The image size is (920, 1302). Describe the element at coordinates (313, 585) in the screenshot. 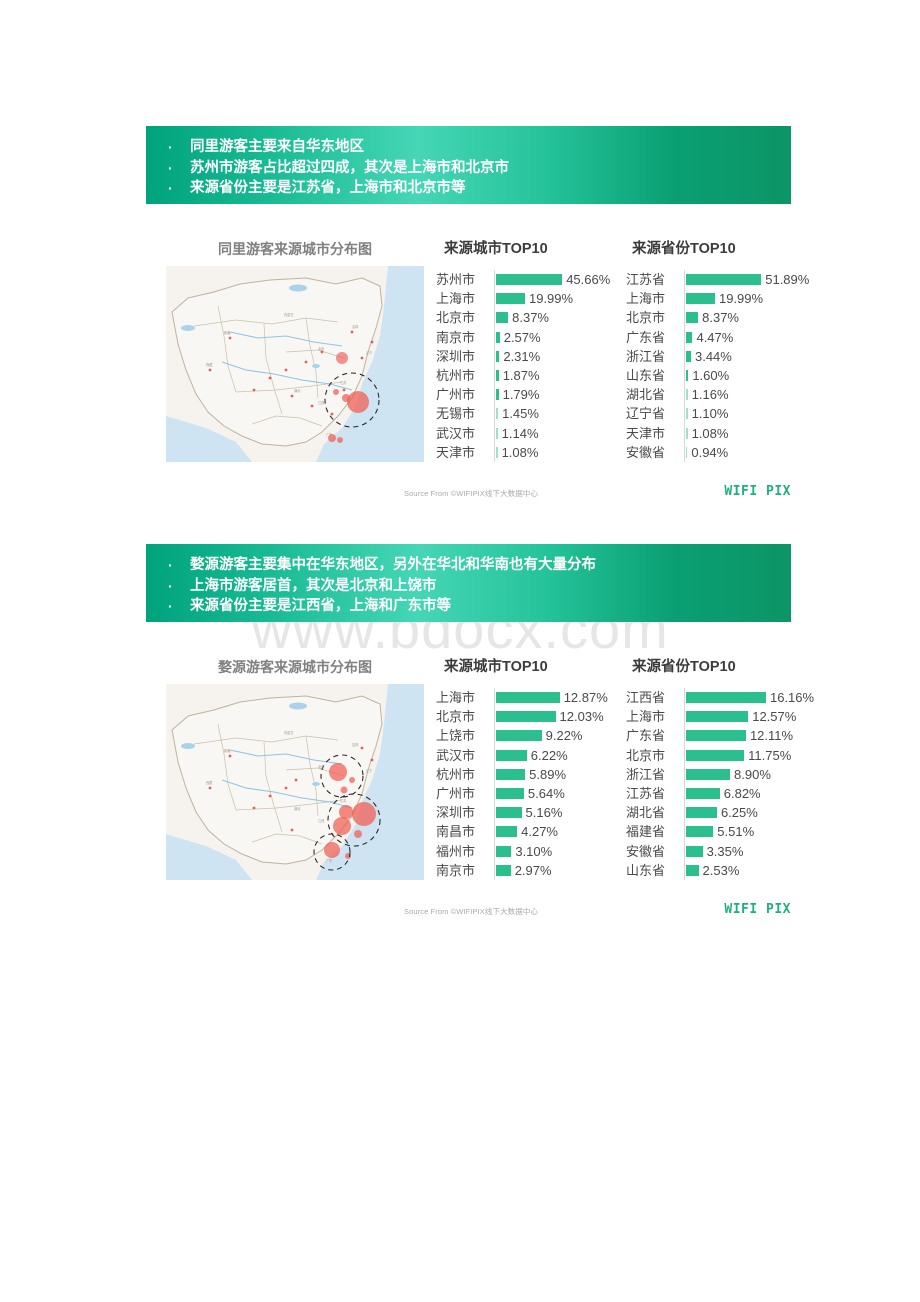

I see `header-bullet-text: 上海市游客居首，其次是北京和上饶市` at that location.